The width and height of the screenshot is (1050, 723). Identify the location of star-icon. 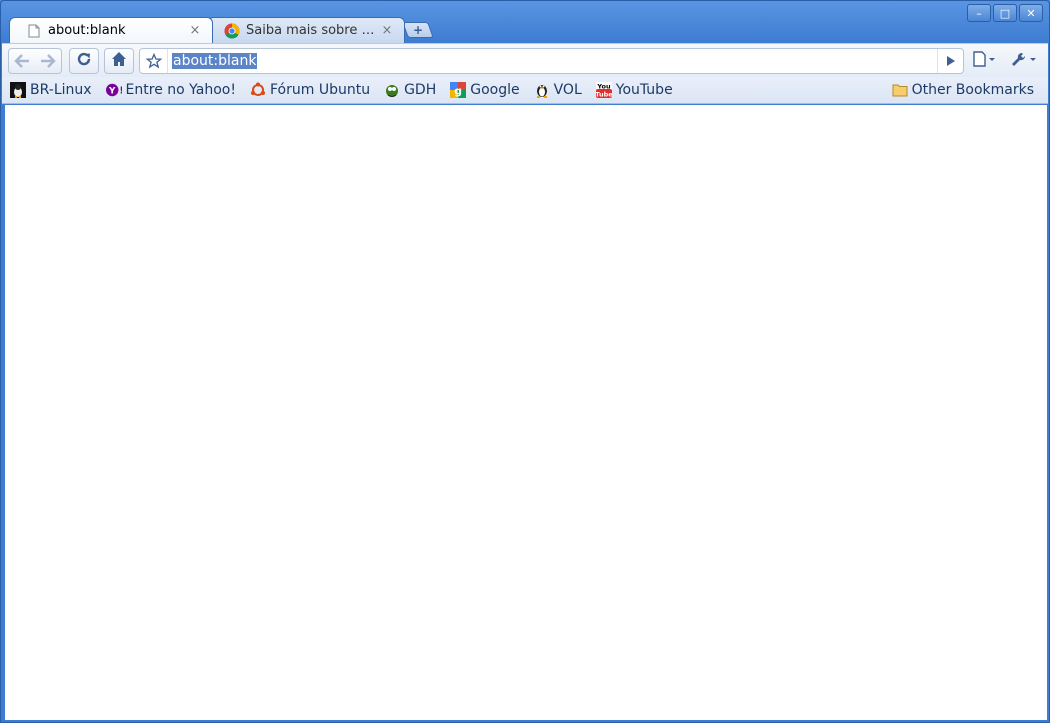
(154, 61).